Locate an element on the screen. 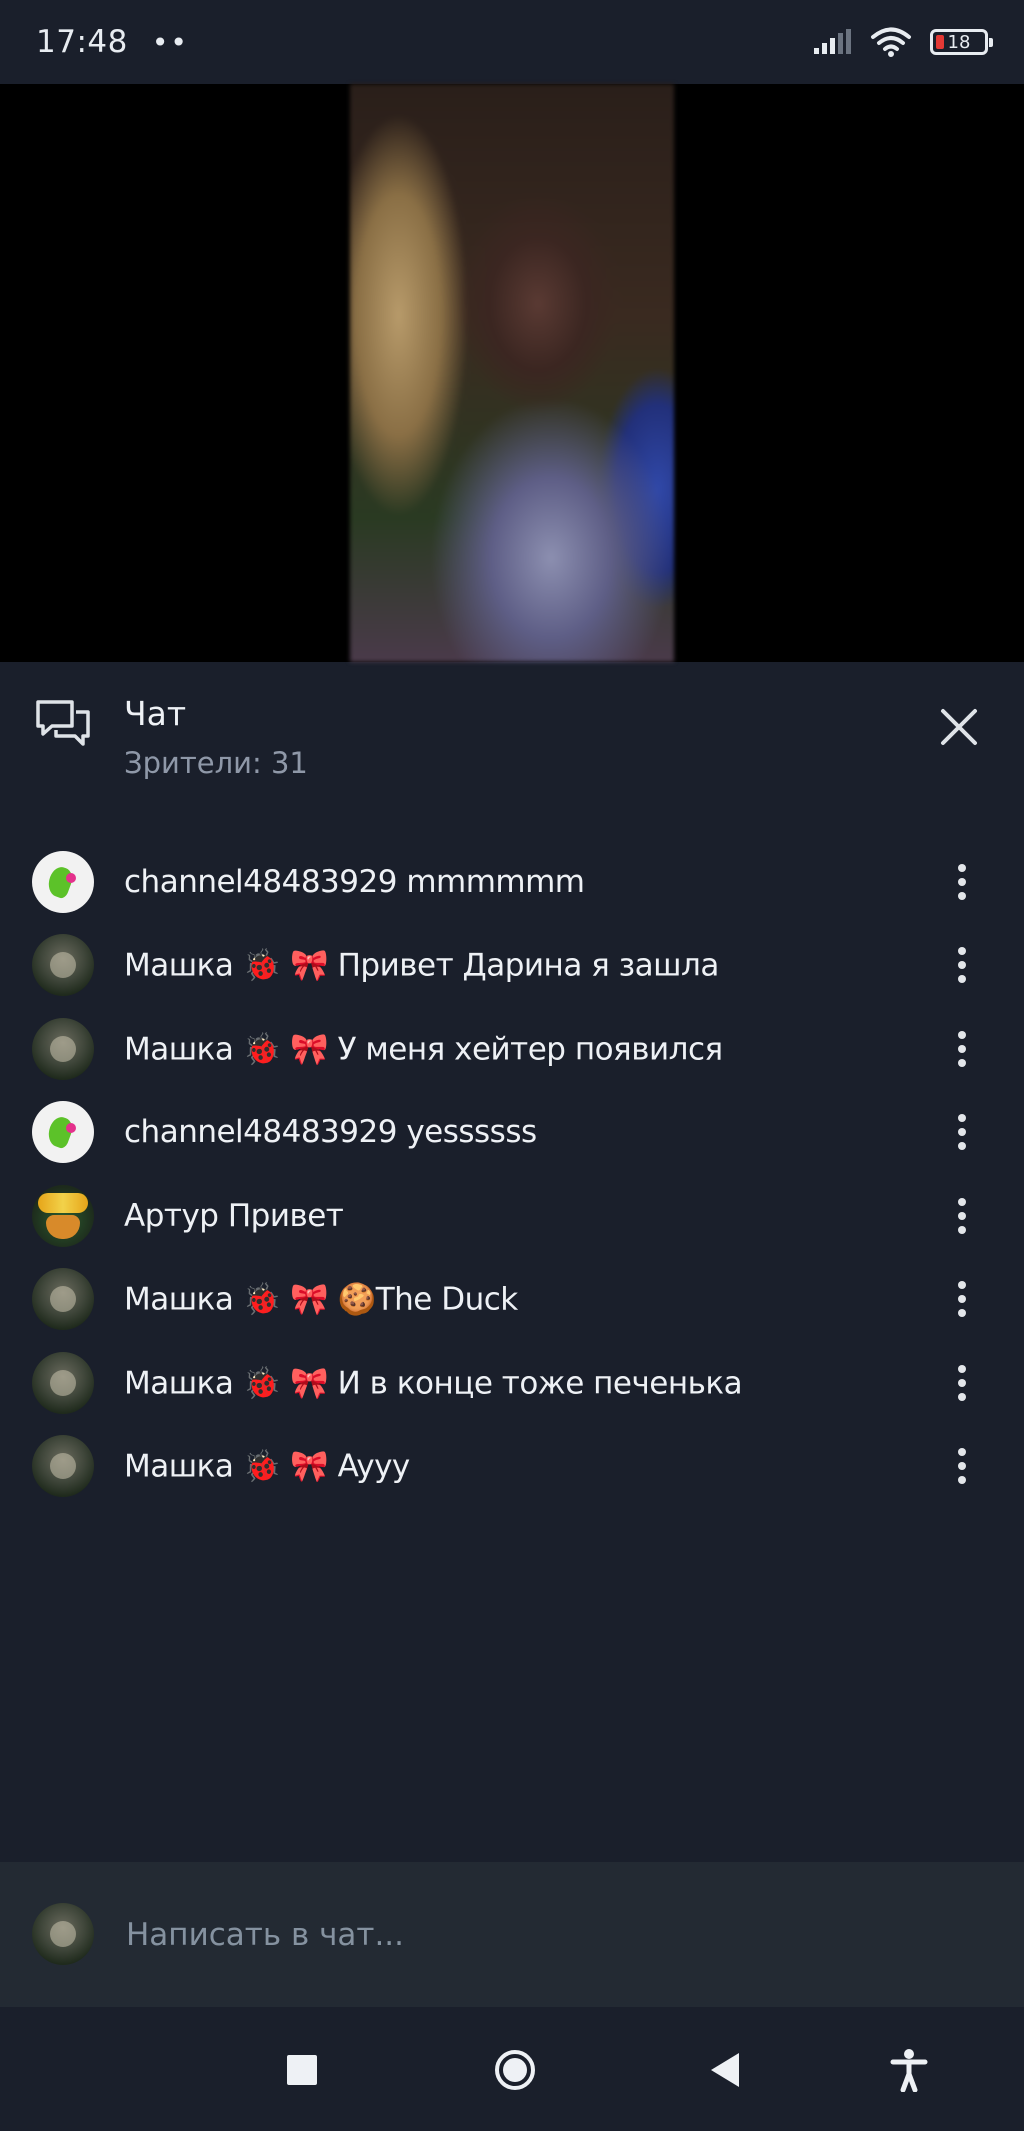 This screenshot has height=2131, width=1024. message-body: mmmmmm is located at coordinates (495, 881).